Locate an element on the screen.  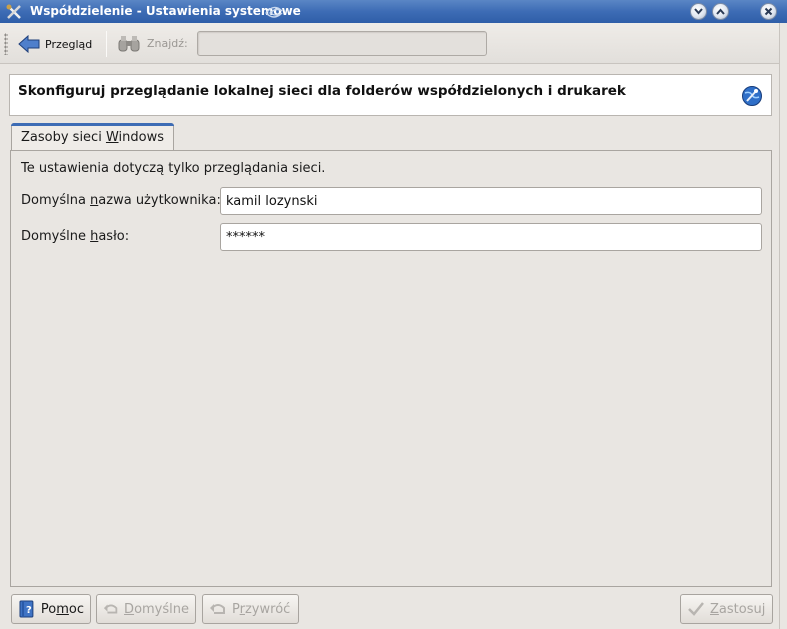
minimize-icon is located at coordinates (698, 11).